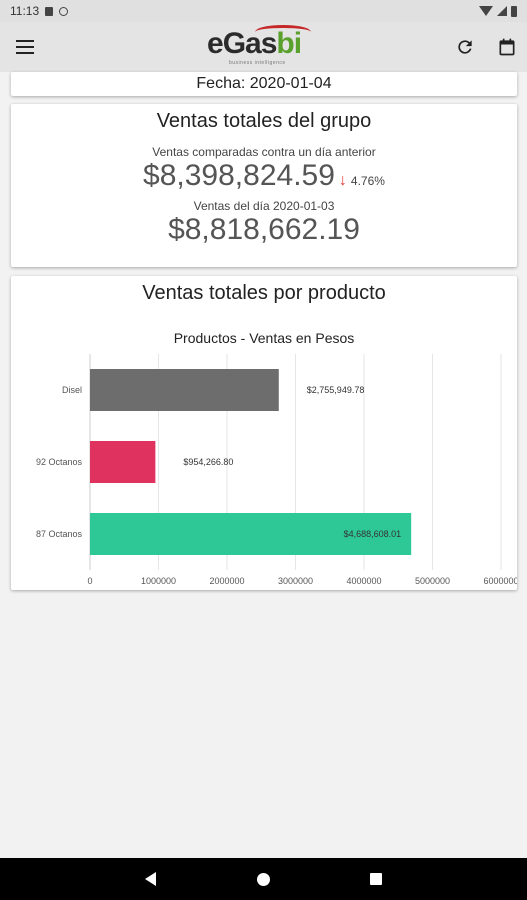 The image size is (527, 900). What do you see at coordinates (264, 152) in the screenshot?
I see `compare-label: Ventas comparadas contra un día anterior` at bounding box center [264, 152].